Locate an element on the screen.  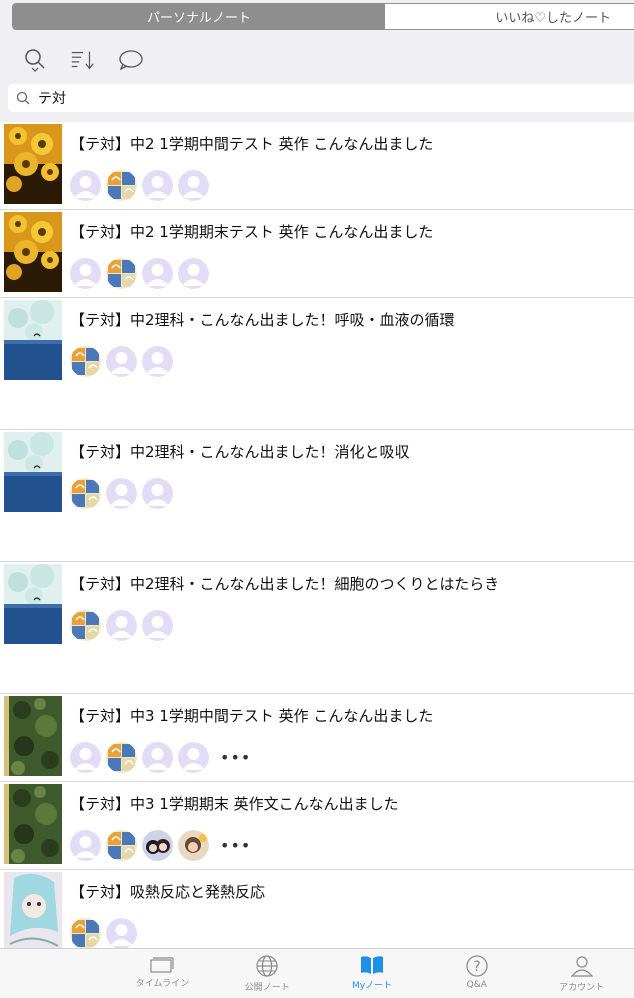
note-row: 【テ対】中2 1学期中間テスト 英作 こんなん出ました is located at coordinates (317, 166).